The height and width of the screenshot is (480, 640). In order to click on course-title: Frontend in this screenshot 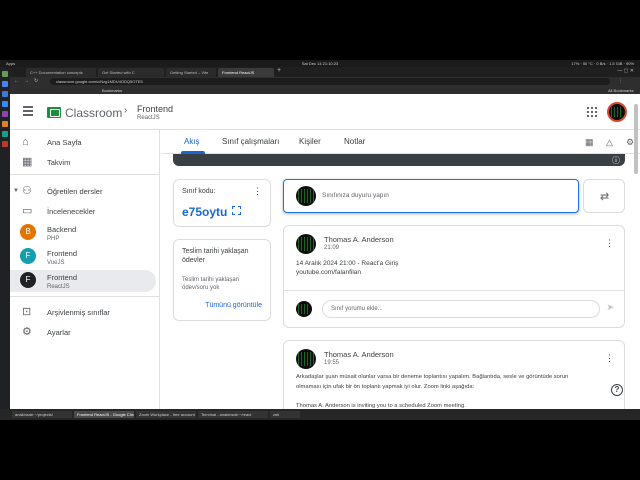, I will do `click(155, 109)`.